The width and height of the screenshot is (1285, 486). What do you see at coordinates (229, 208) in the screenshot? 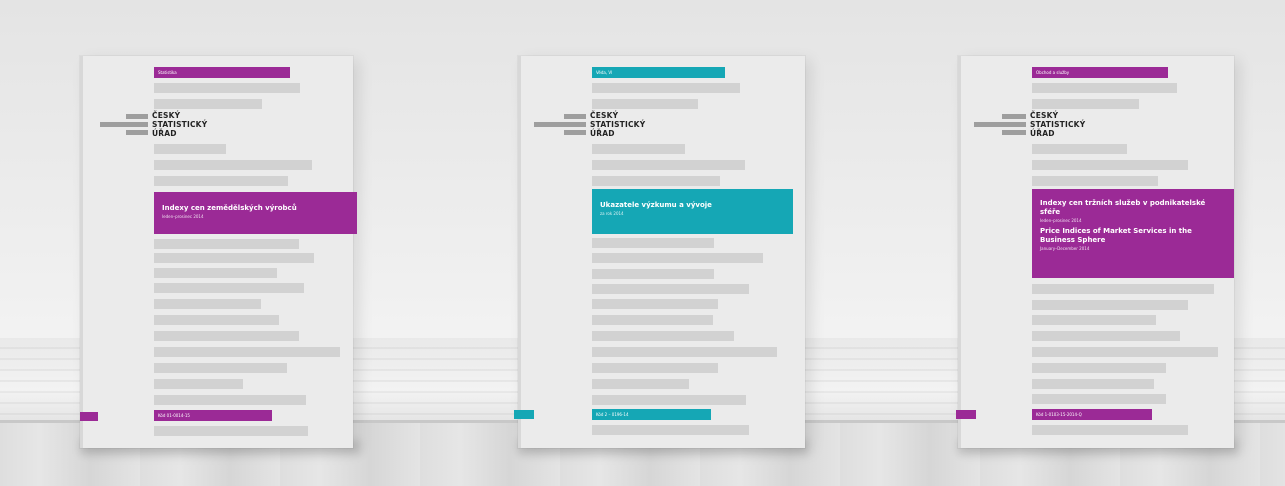
I see `publication-title: Indexy cen zemědělských výrobců` at bounding box center [229, 208].